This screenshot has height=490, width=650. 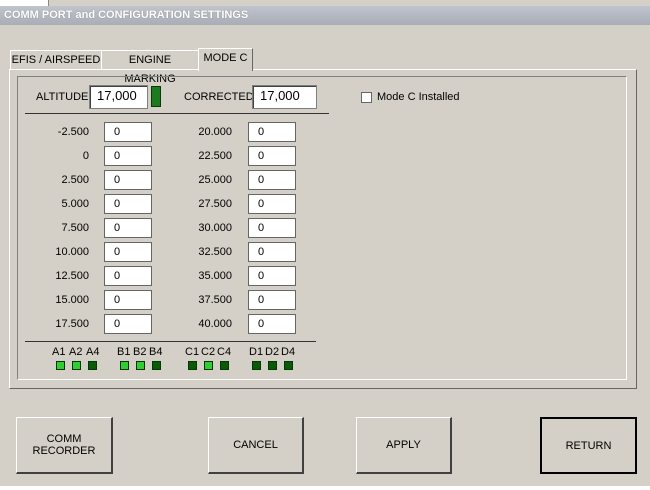 What do you see at coordinates (150, 67) in the screenshot?
I see `tab-engine-marking: ENGINE MARKING` at bounding box center [150, 67].